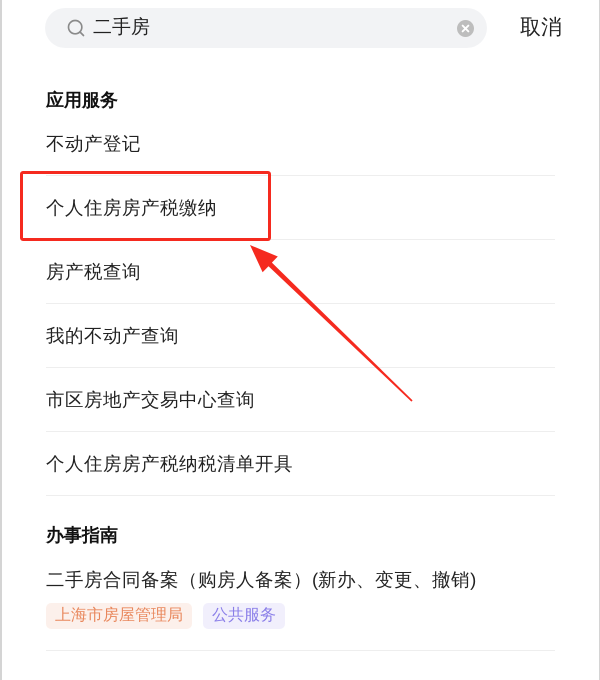 Image resolution: width=600 pixels, height=680 pixels. Describe the element at coordinates (261, 580) in the screenshot. I see `guide-item: 二手房合同备案（购房人备案）(新办、变更、撤销)` at that location.